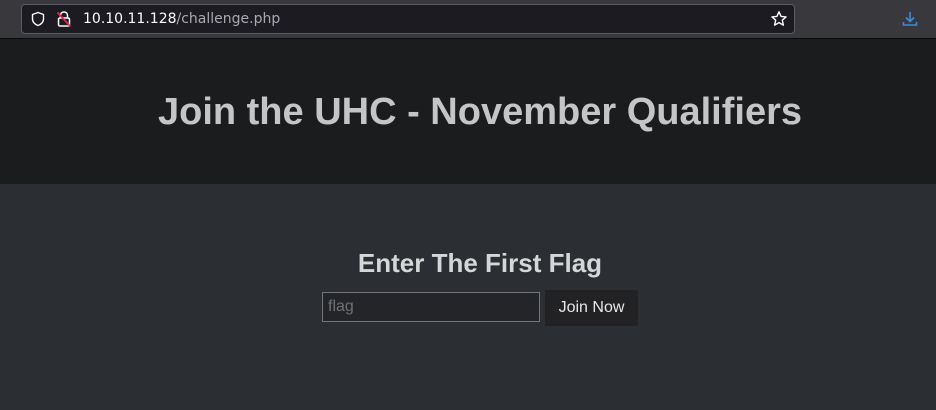 Image resolution: width=936 pixels, height=410 pixels. What do you see at coordinates (431, 307) in the screenshot?
I see `flag-input` at bounding box center [431, 307].